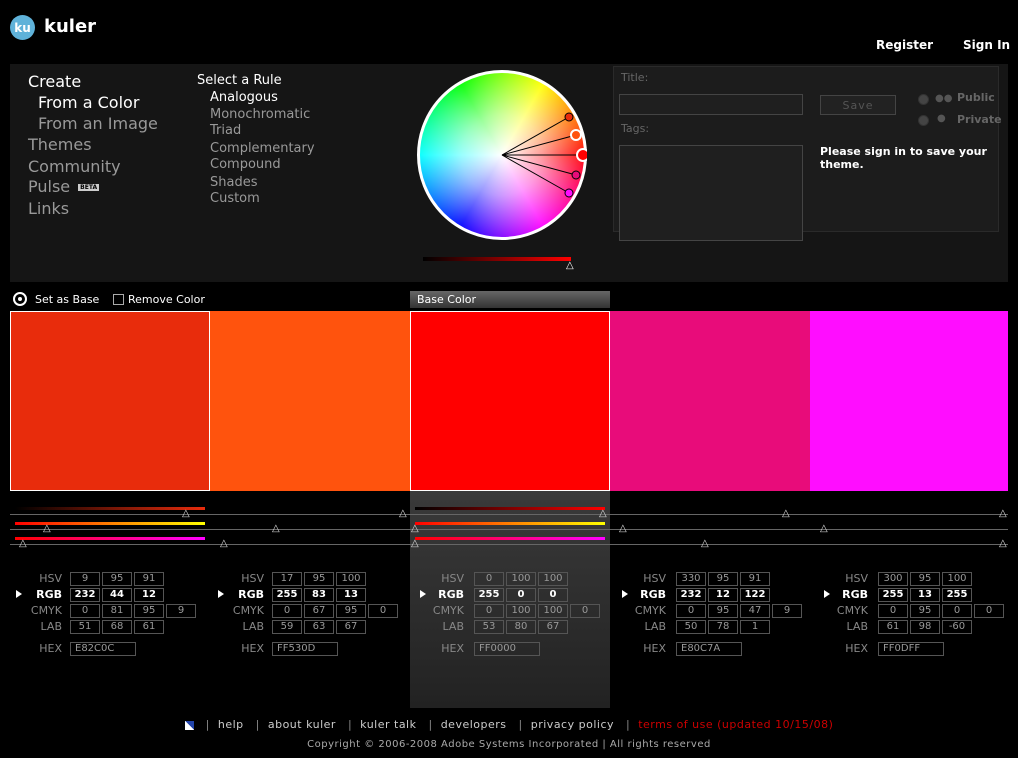  Describe the element at coordinates (319, 627) in the screenshot. I see `lab-a: 63` at that location.